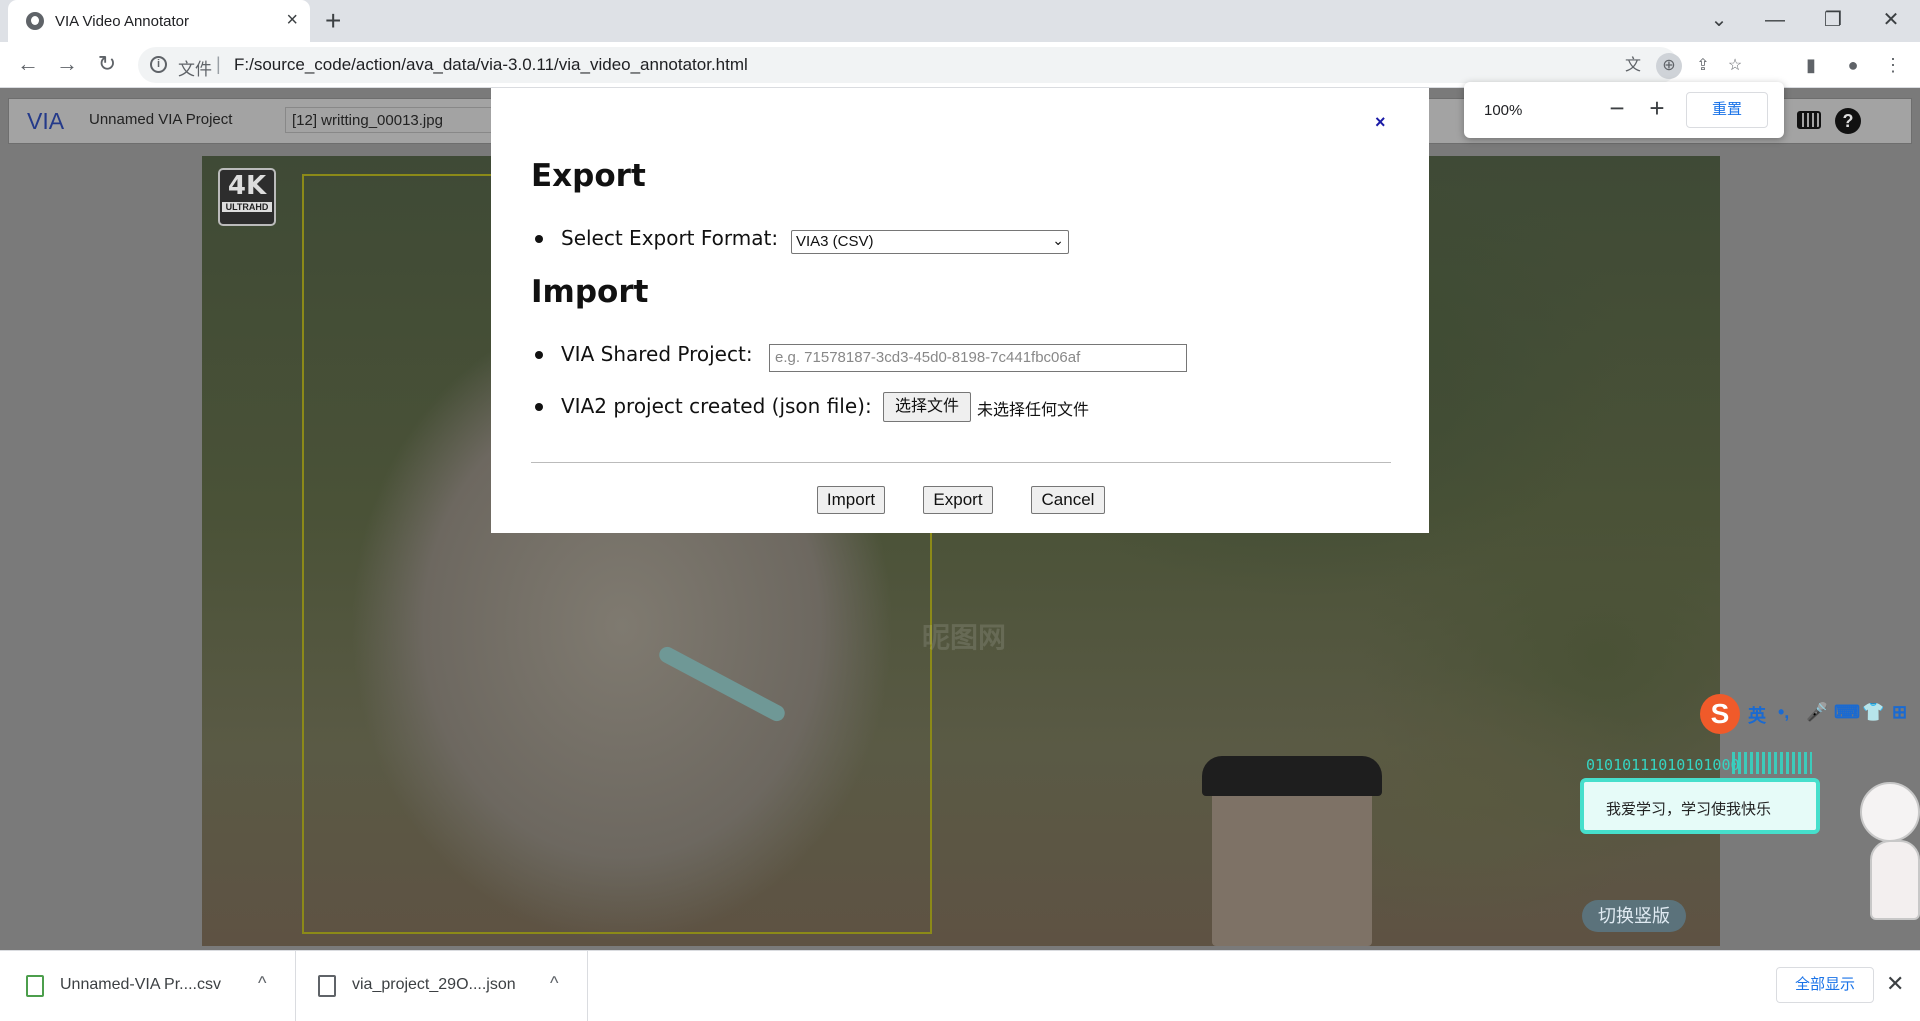 The height and width of the screenshot is (1021, 1920). I want to click on export-button: Export, so click(958, 500).